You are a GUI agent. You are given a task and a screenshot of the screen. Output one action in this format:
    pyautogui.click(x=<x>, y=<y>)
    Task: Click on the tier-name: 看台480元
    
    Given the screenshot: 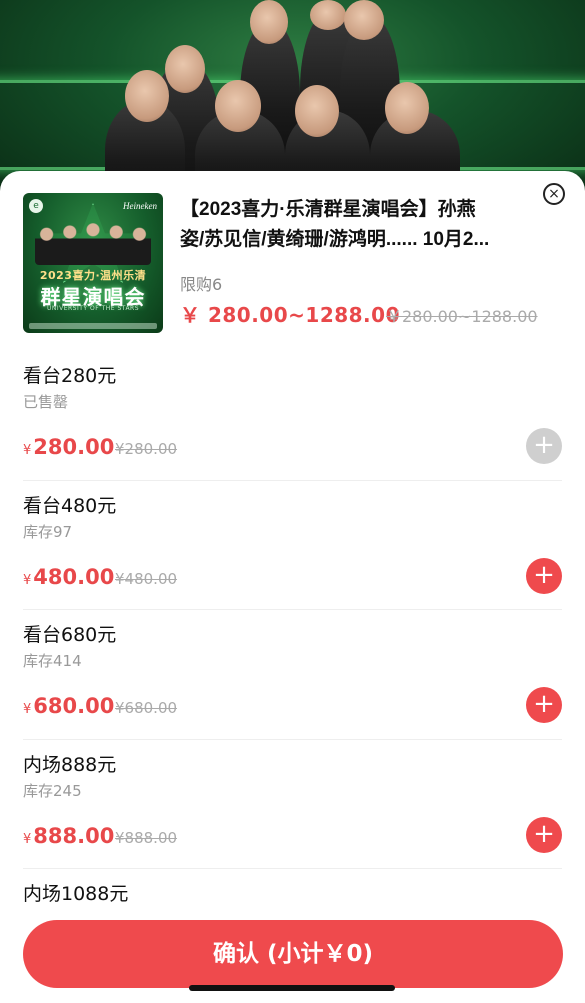 What is the action you would take?
    pyautogui.click(x=70, y=505)
    